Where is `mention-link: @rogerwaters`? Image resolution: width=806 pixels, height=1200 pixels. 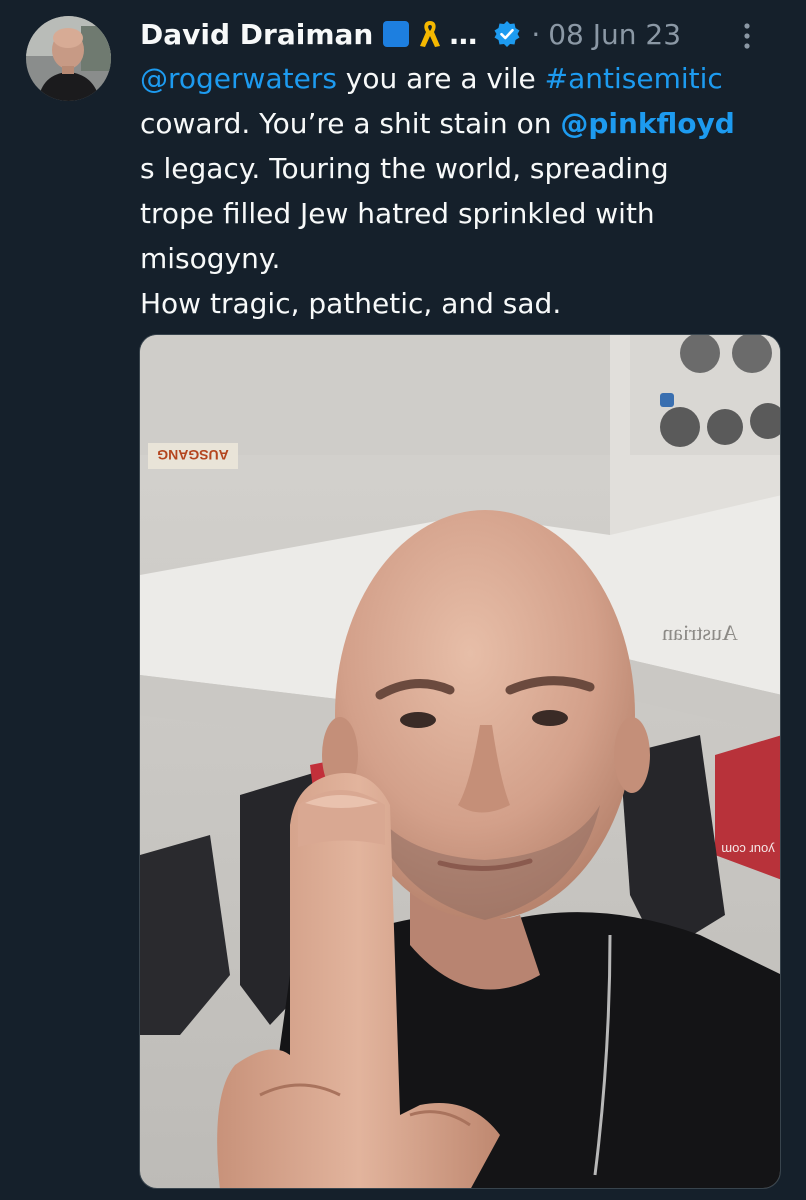
mention-link: @rogerwaters is located at coordinates (238, 78).